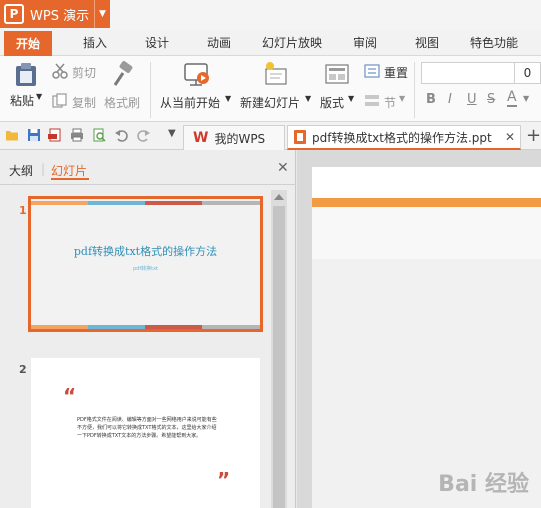  Describe the element at coordinates (12, 135) in the screenshot. I see `open-folder-icon` at that location.